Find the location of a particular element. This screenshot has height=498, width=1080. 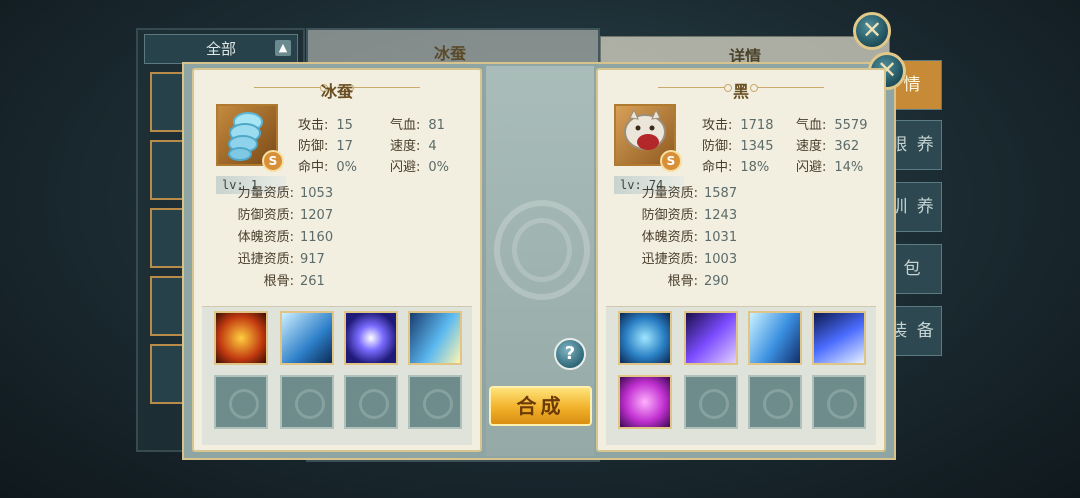

attr-value: 1243 is located at coordinates (721, 215).